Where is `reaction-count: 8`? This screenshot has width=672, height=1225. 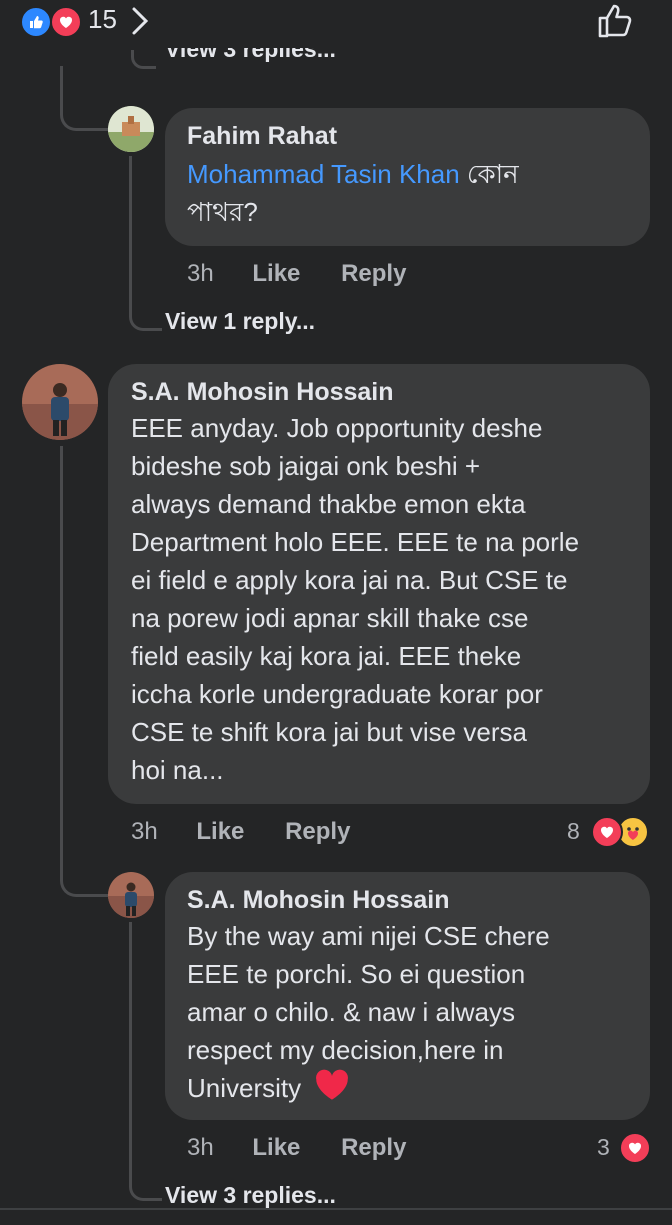
reaction-count: 8 is located at coordinates (573, 831).